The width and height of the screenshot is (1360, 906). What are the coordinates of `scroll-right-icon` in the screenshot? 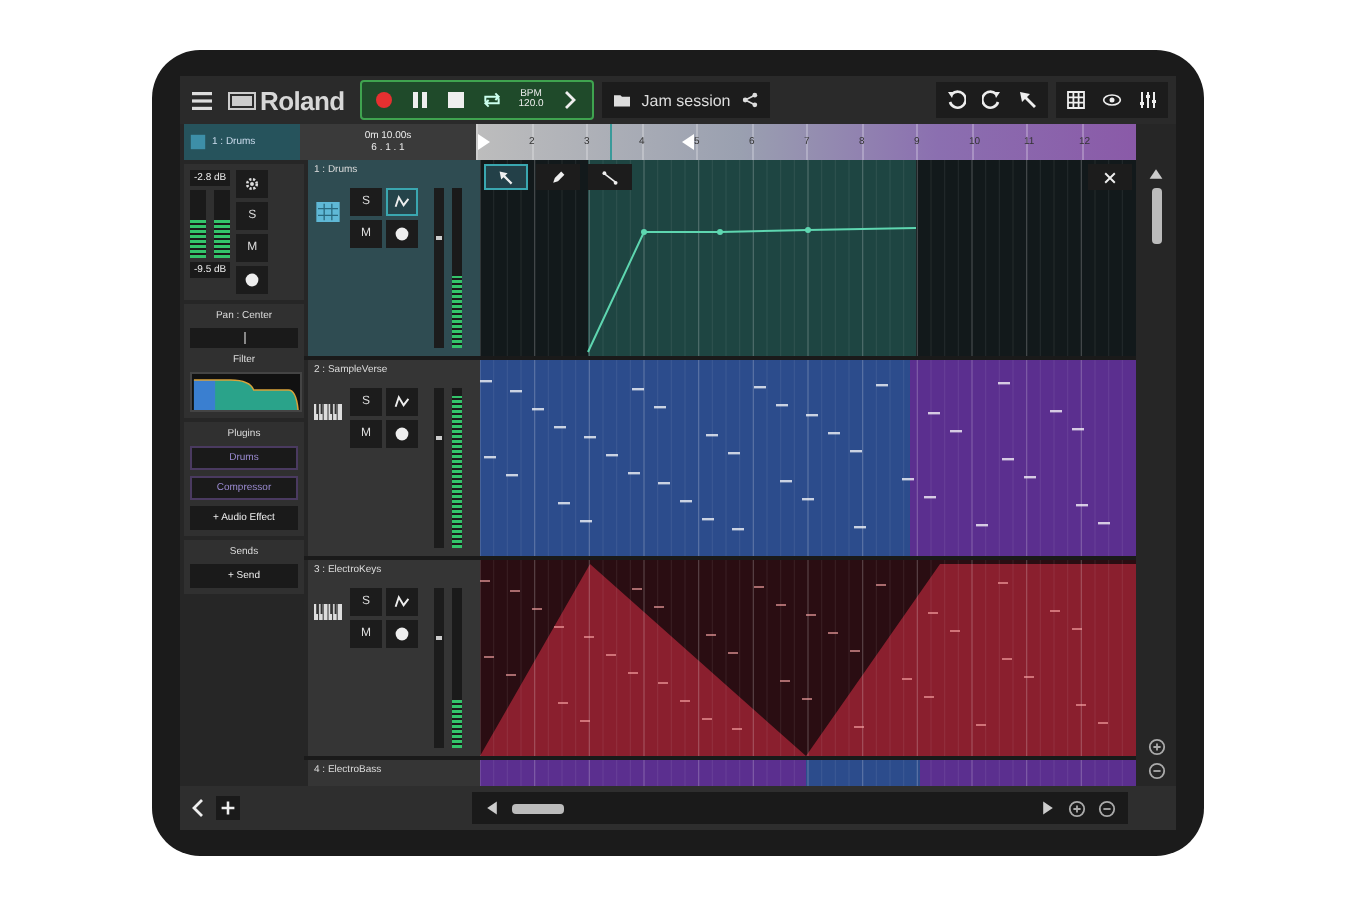 It's located at (1048, 808).